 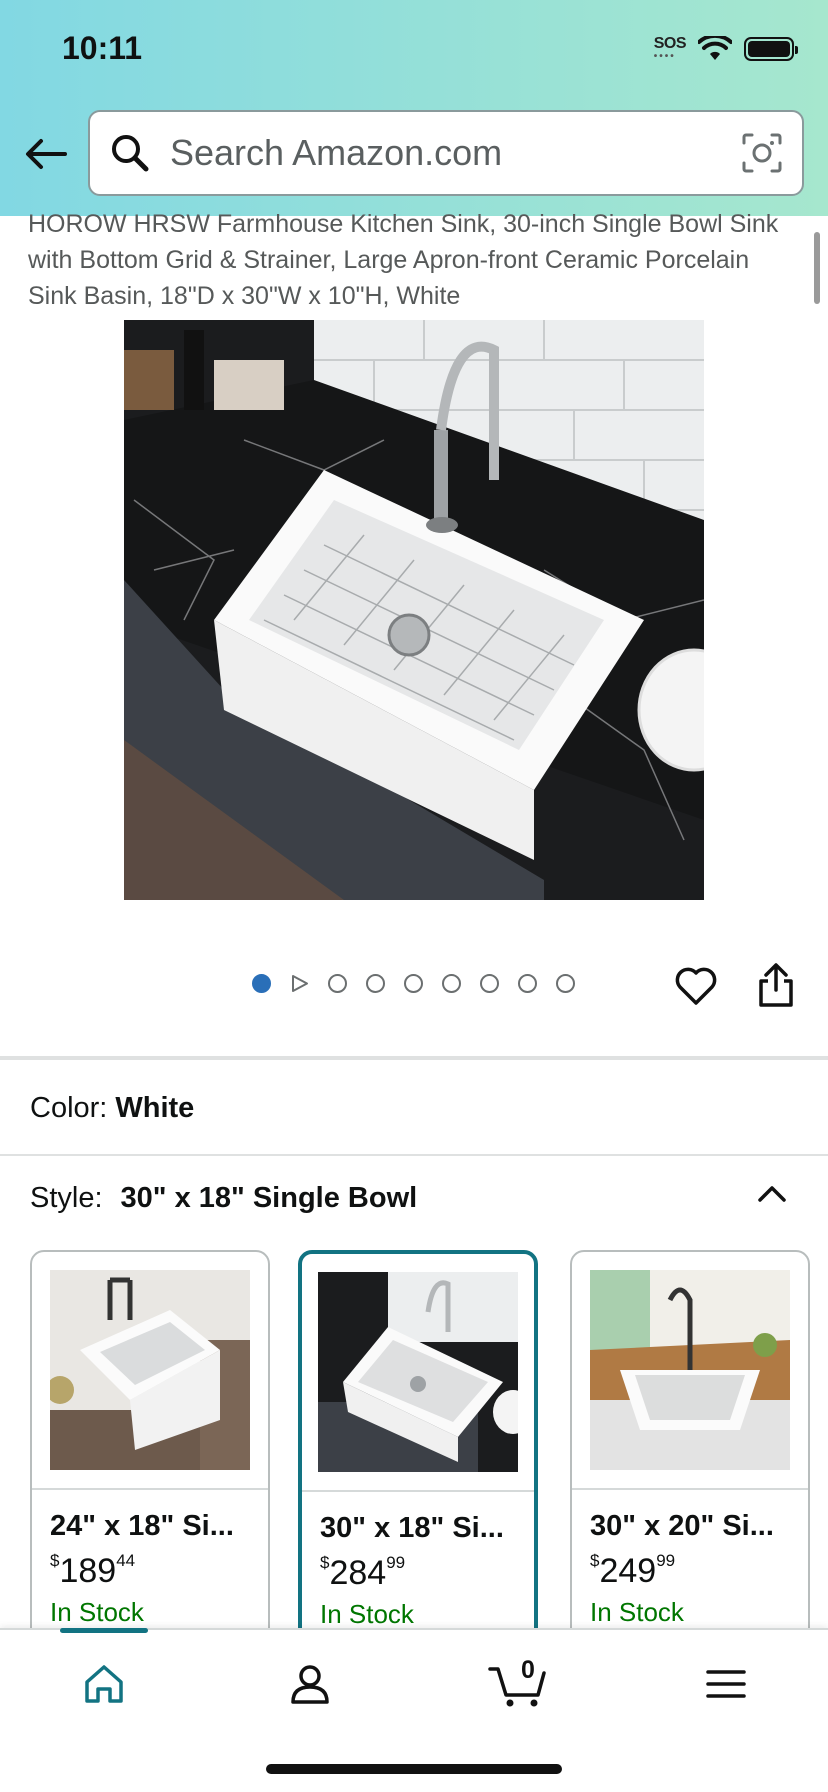 What do you see at coordinates (104, 1630) in the screenshot?
I see `active-tab-indicator` at bounding box center [104, 1630].